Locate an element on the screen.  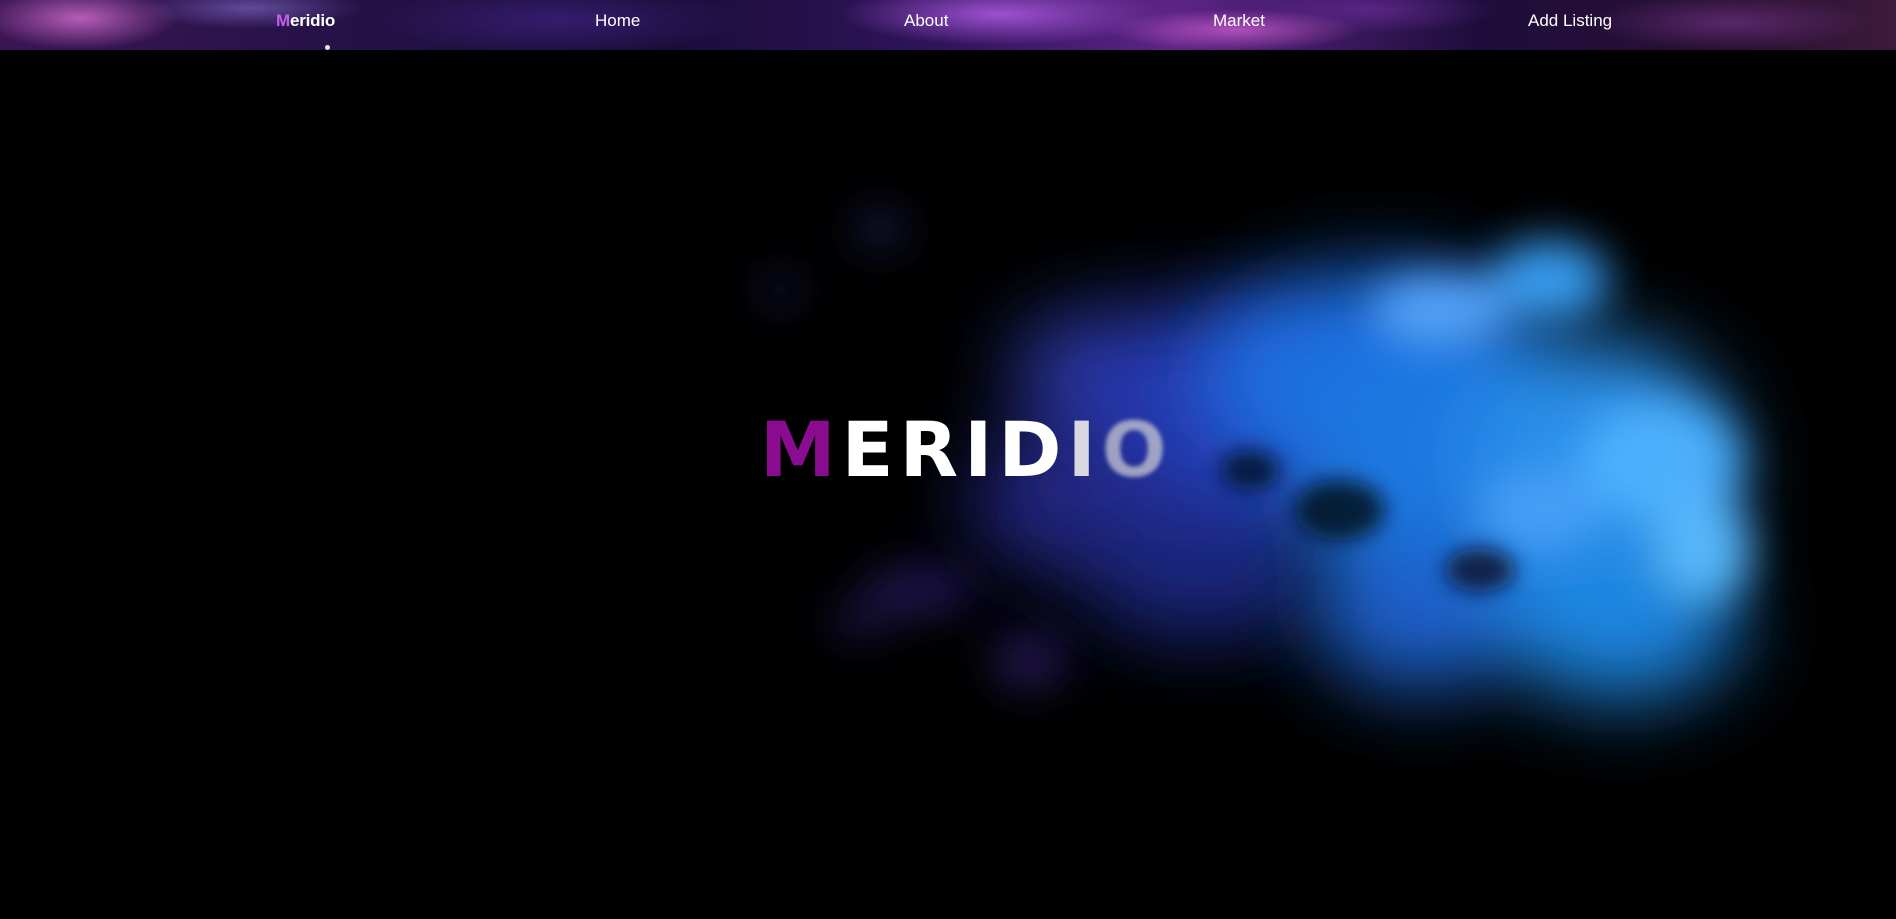
nav-link-home: Home is located at coordinates (617, 21).